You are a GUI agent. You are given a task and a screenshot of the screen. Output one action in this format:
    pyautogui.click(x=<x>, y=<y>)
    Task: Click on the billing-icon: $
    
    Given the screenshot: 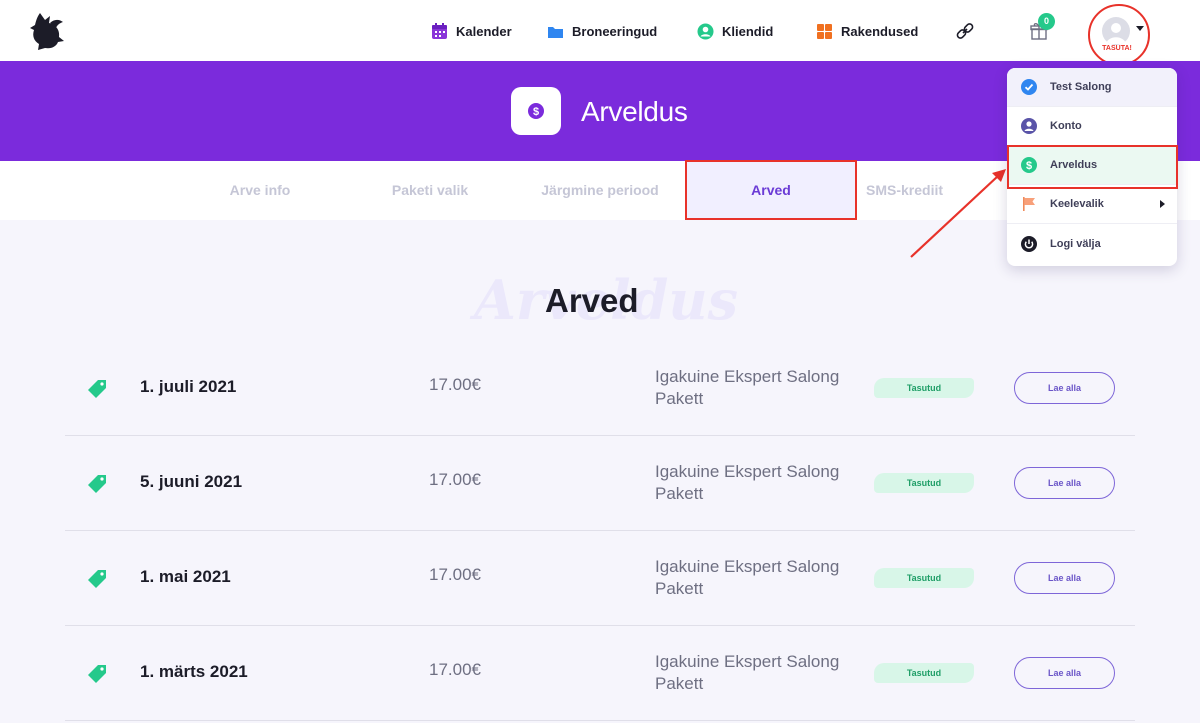 What is the action you would take?
    pyautogui.click(x=536, y=111)
    